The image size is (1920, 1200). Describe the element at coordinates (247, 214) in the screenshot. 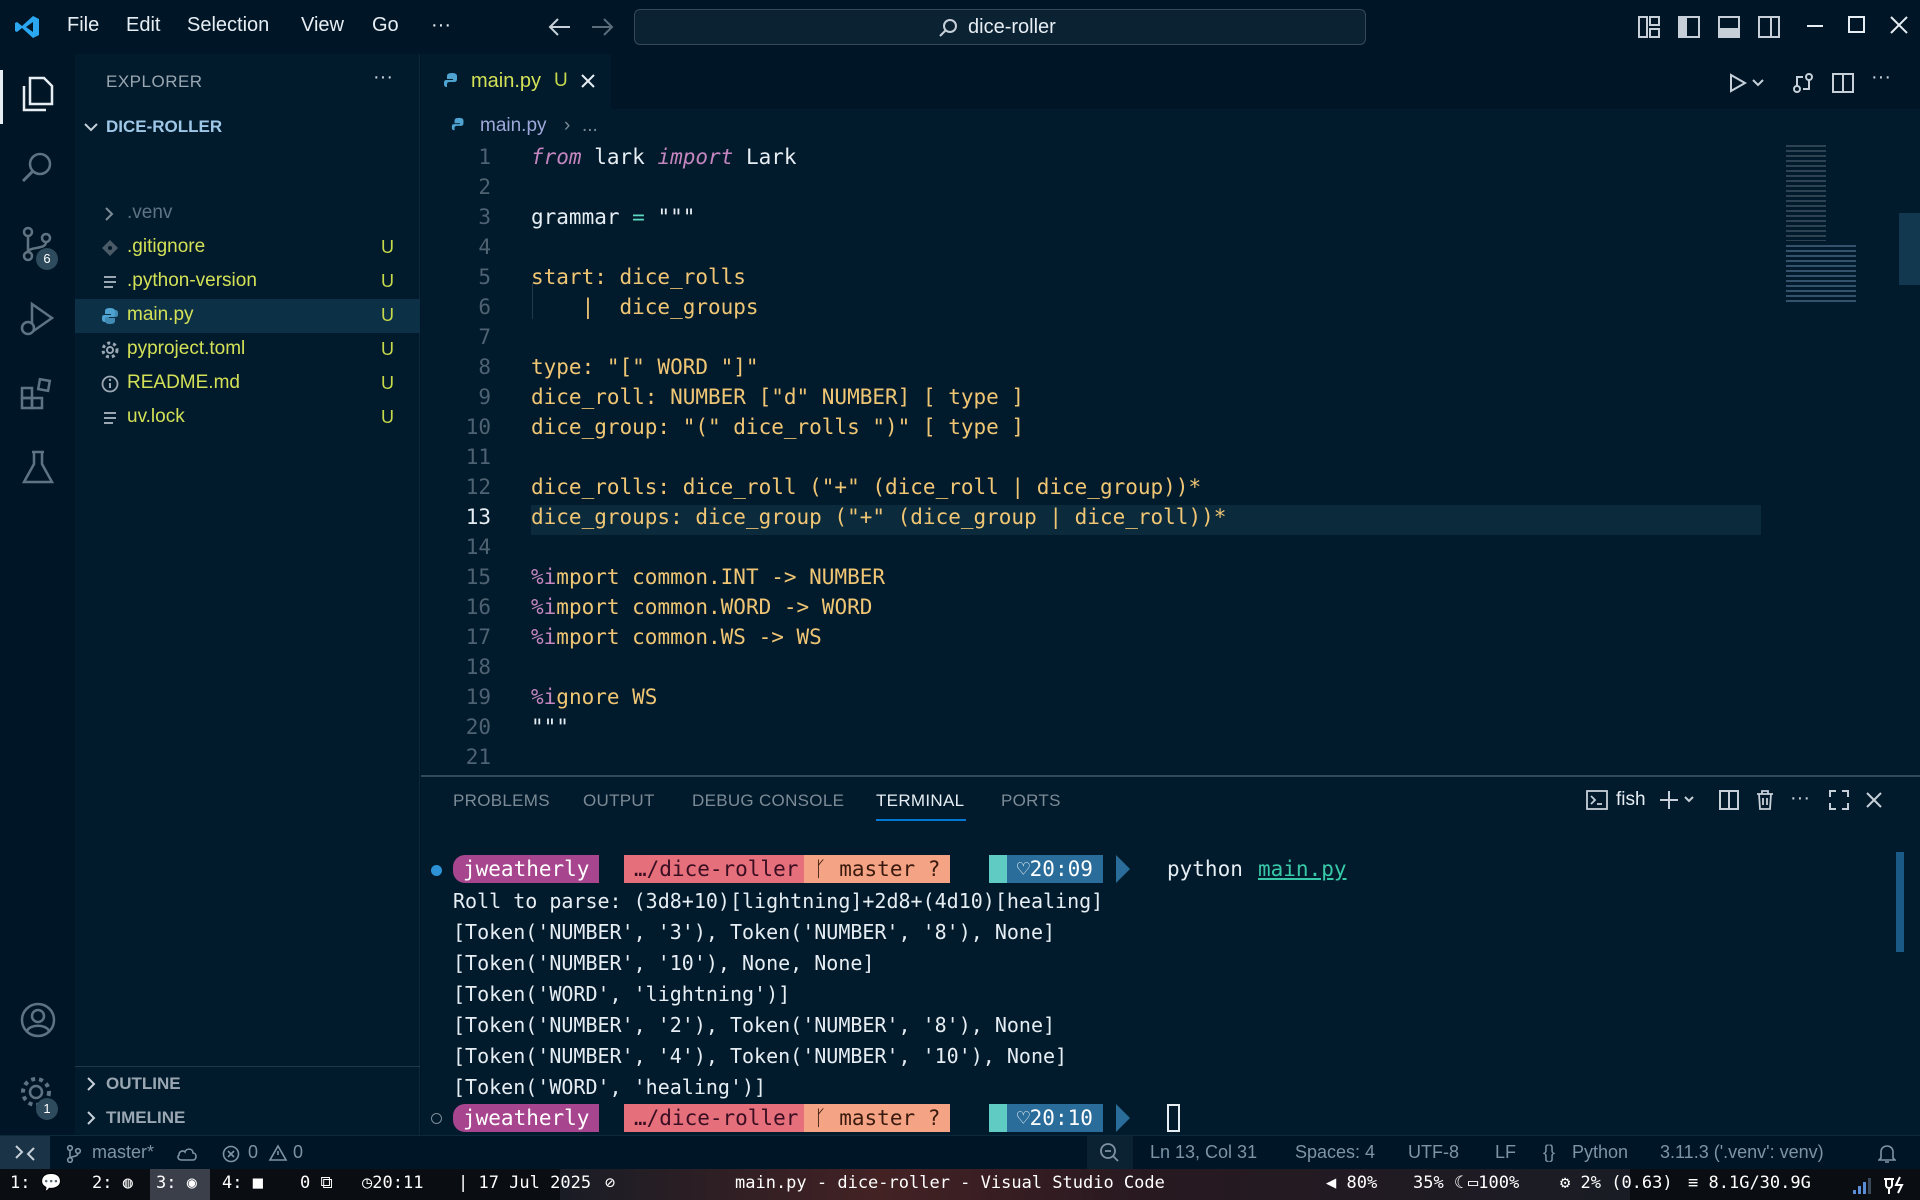

I see `tree-item-venv: .venv` at that location.